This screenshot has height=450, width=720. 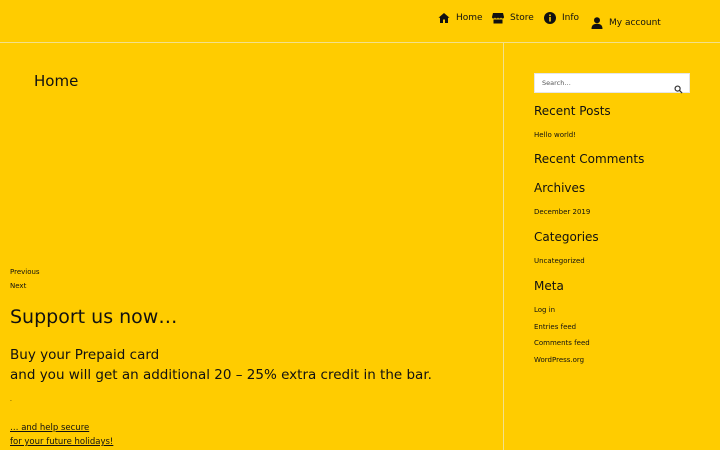 What do you see at coordinates (678, 89) in the screenshot?
I see `search-icon` at bounding box center [678, 89].